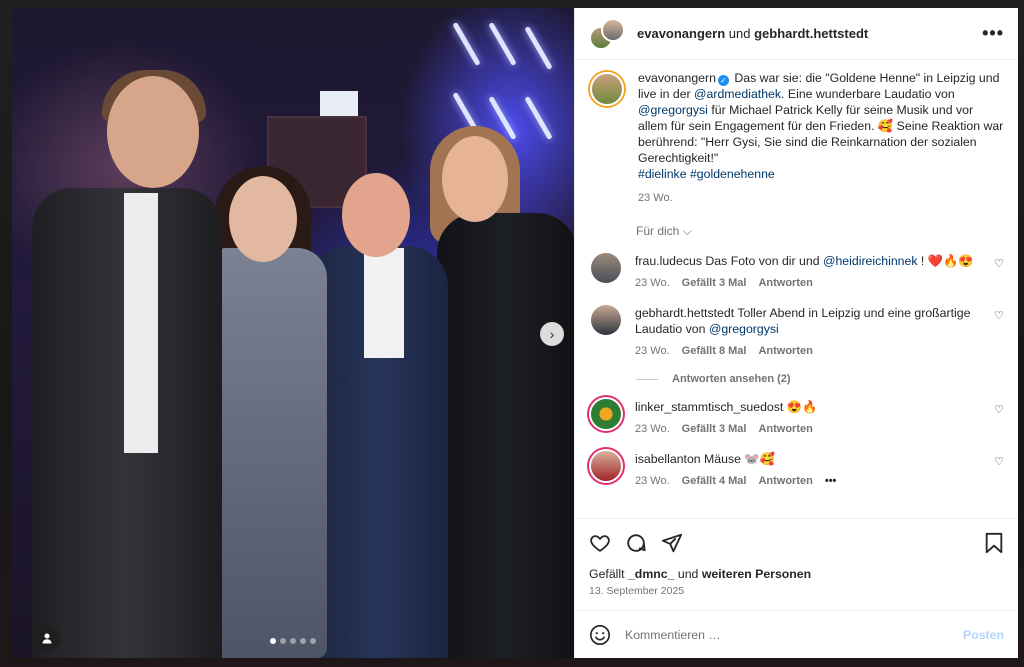  Describe the element at coordinates (688, 574) in the screenshot. I see `likes-middle: und` at that location.